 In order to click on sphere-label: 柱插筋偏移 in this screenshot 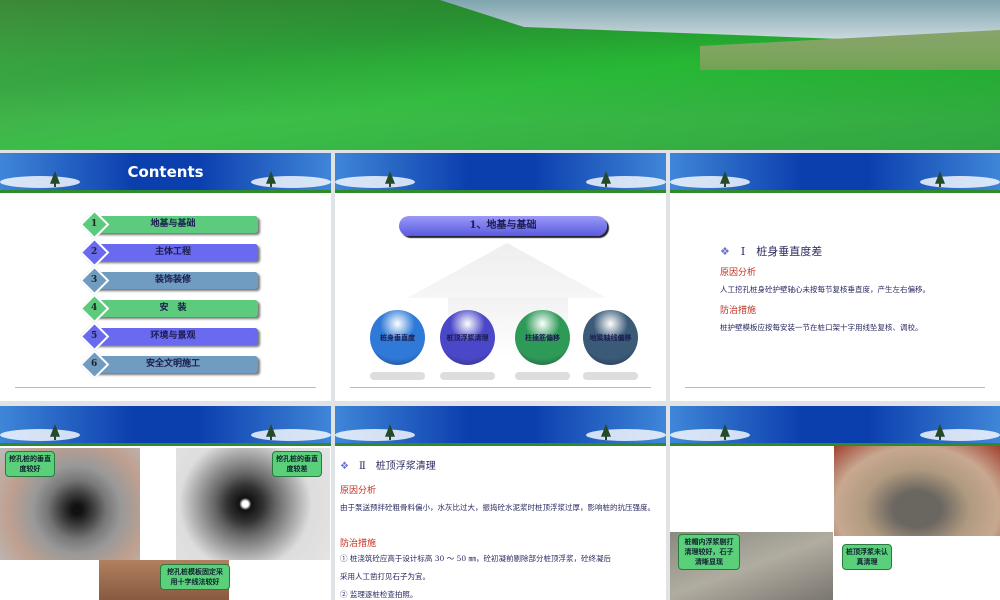, I will do `click(542, 337)`.